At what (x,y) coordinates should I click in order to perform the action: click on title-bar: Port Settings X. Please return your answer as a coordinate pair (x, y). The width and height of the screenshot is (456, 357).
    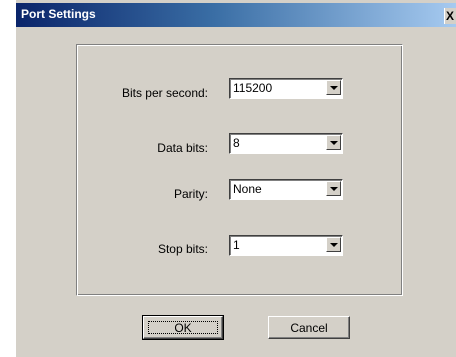
    Looking at the image, I should click on (236, 15).